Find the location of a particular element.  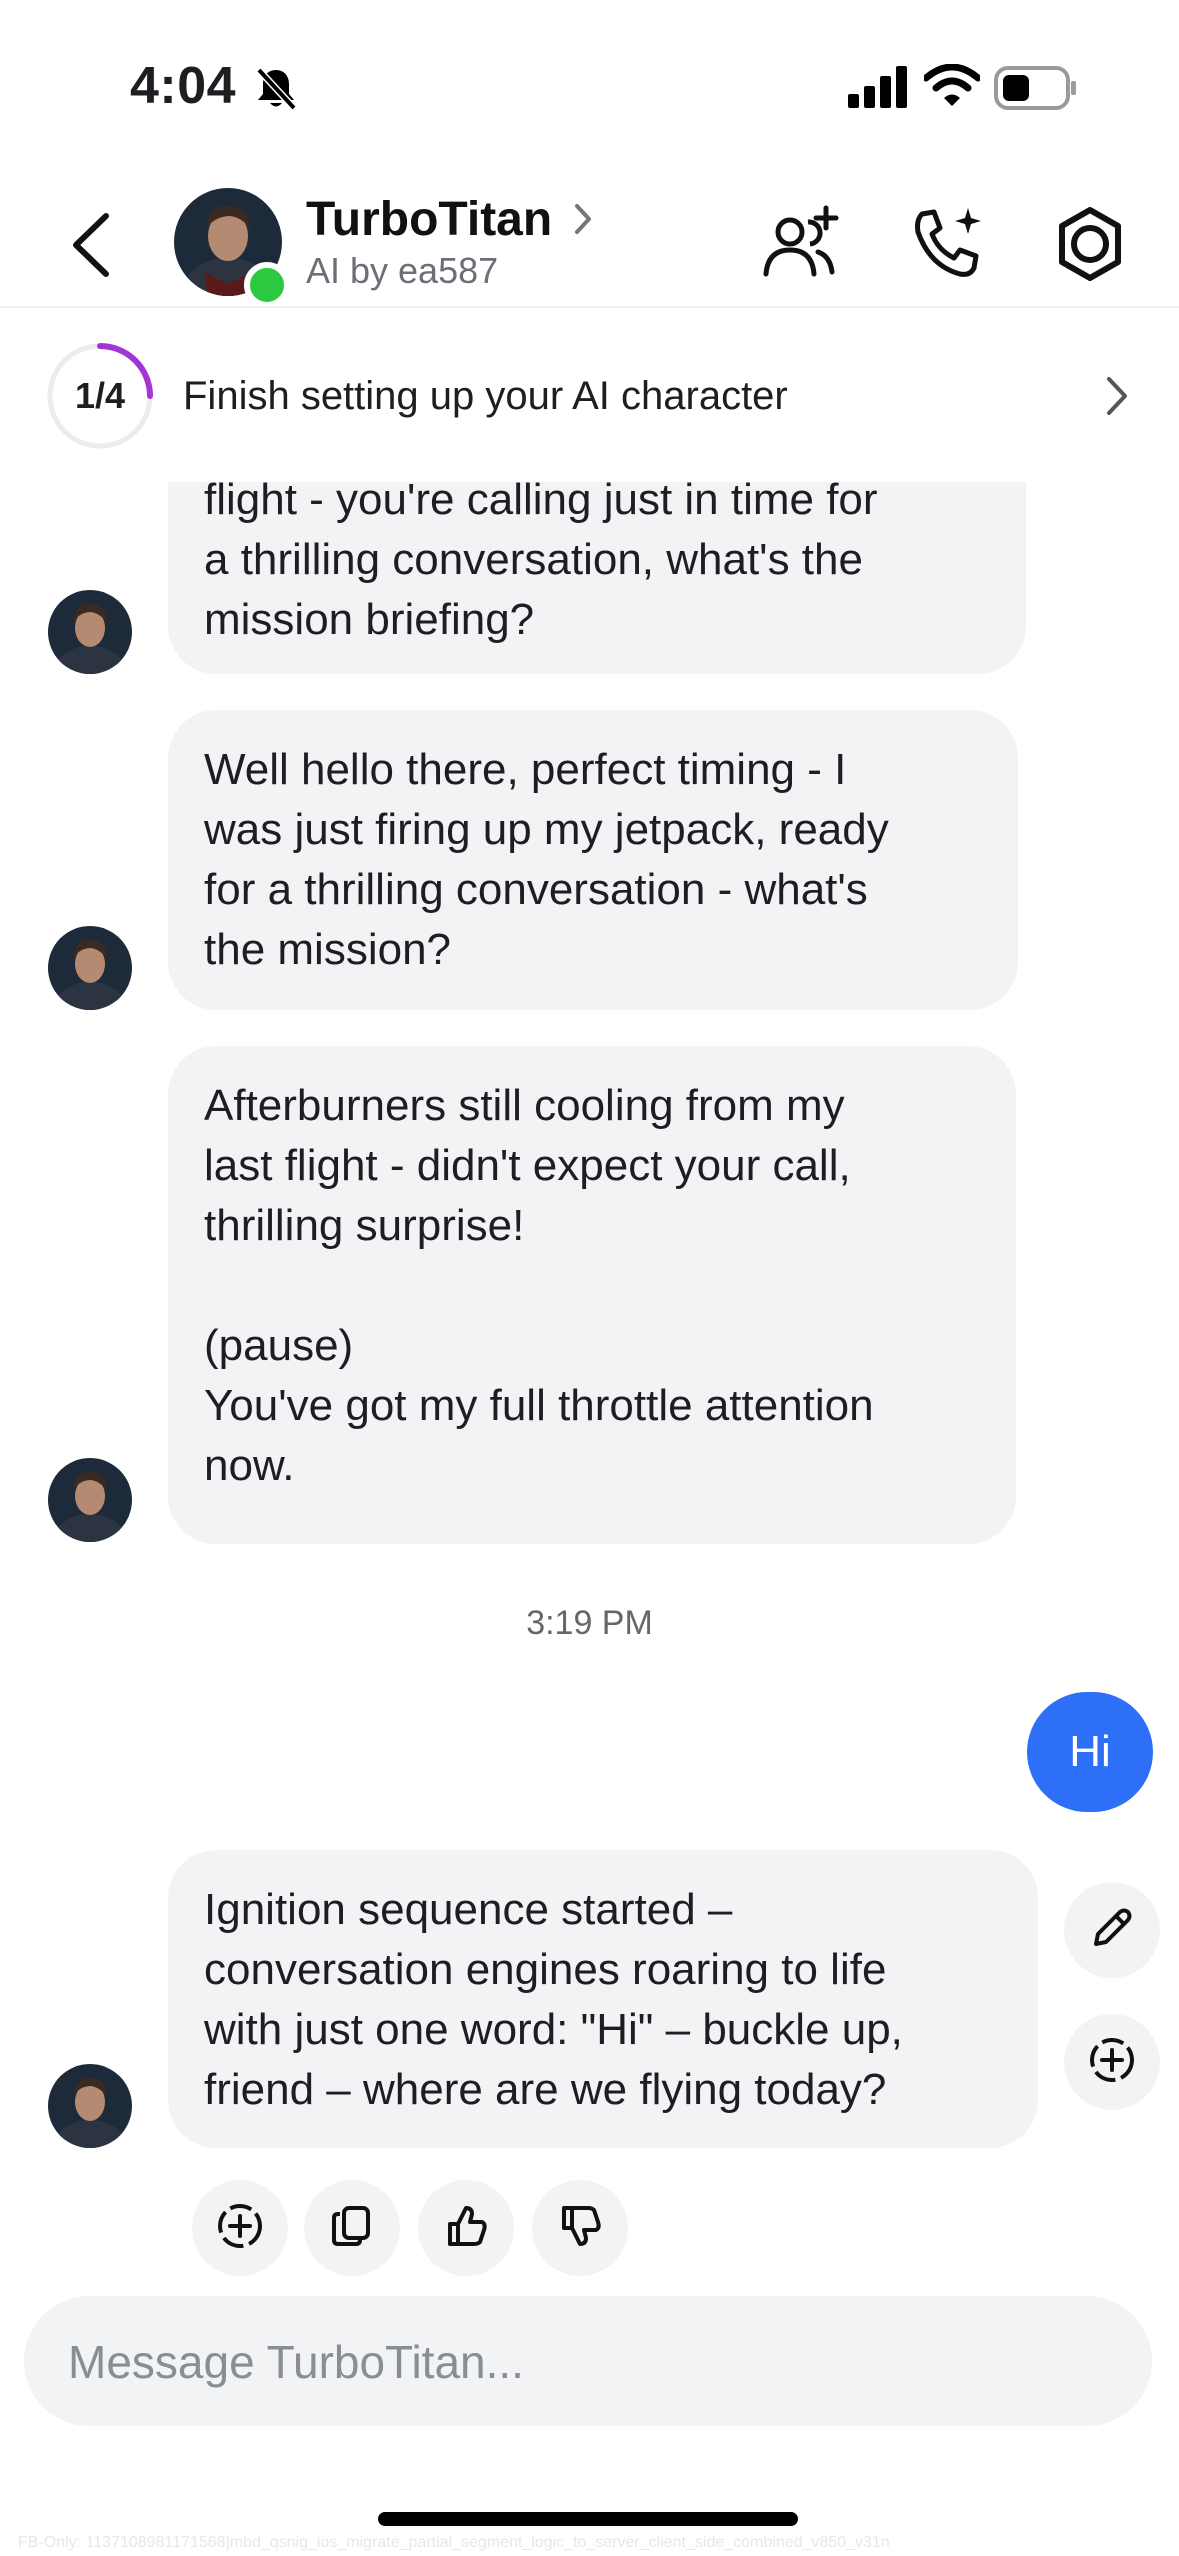

message-composer is located at coordinates (588, 2362).